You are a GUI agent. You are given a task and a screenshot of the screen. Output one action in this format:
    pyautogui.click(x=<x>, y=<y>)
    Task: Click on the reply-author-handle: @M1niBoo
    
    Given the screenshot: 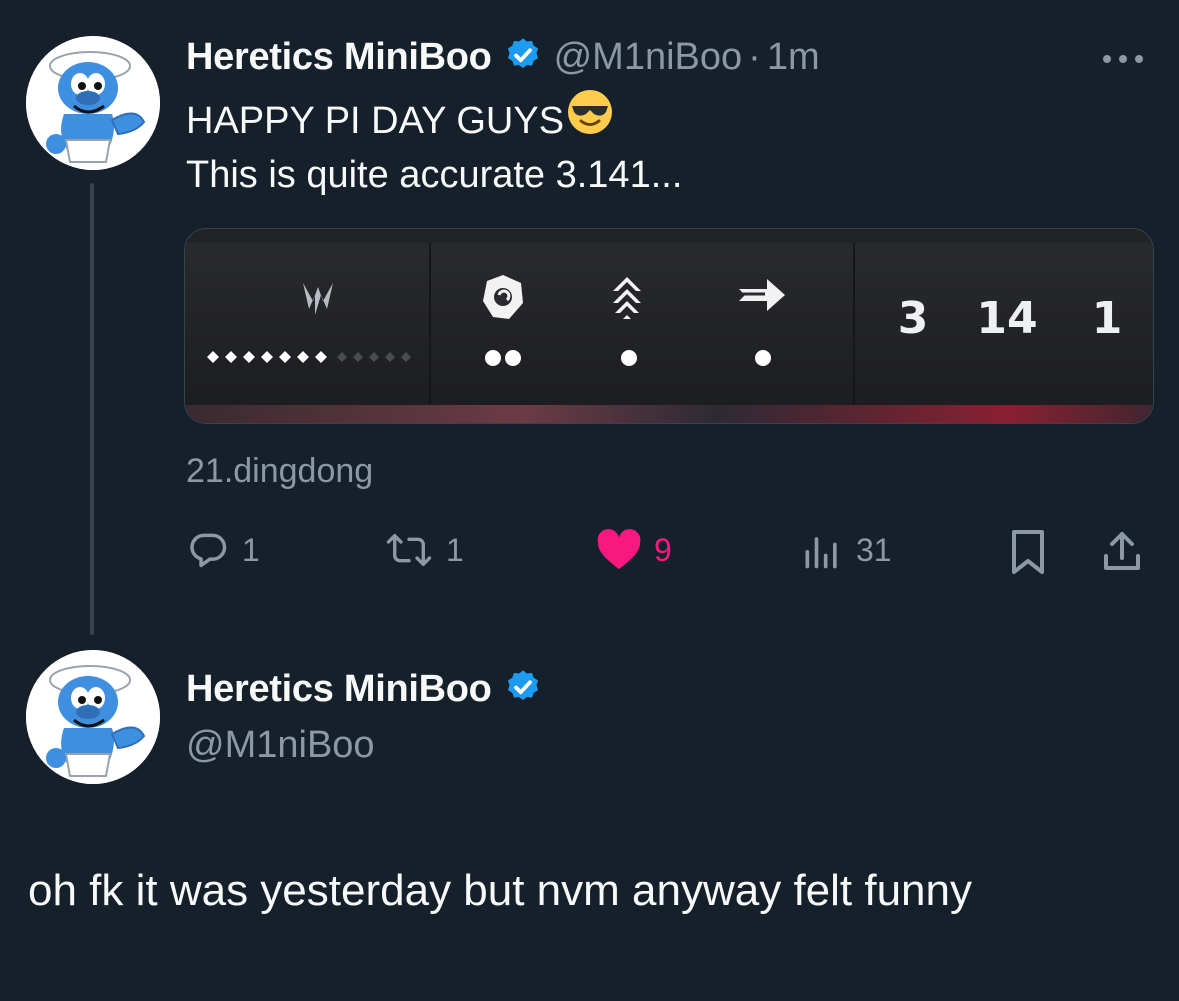 What is the action you would take?
    pyautogui.click(x=280, y=745)
    